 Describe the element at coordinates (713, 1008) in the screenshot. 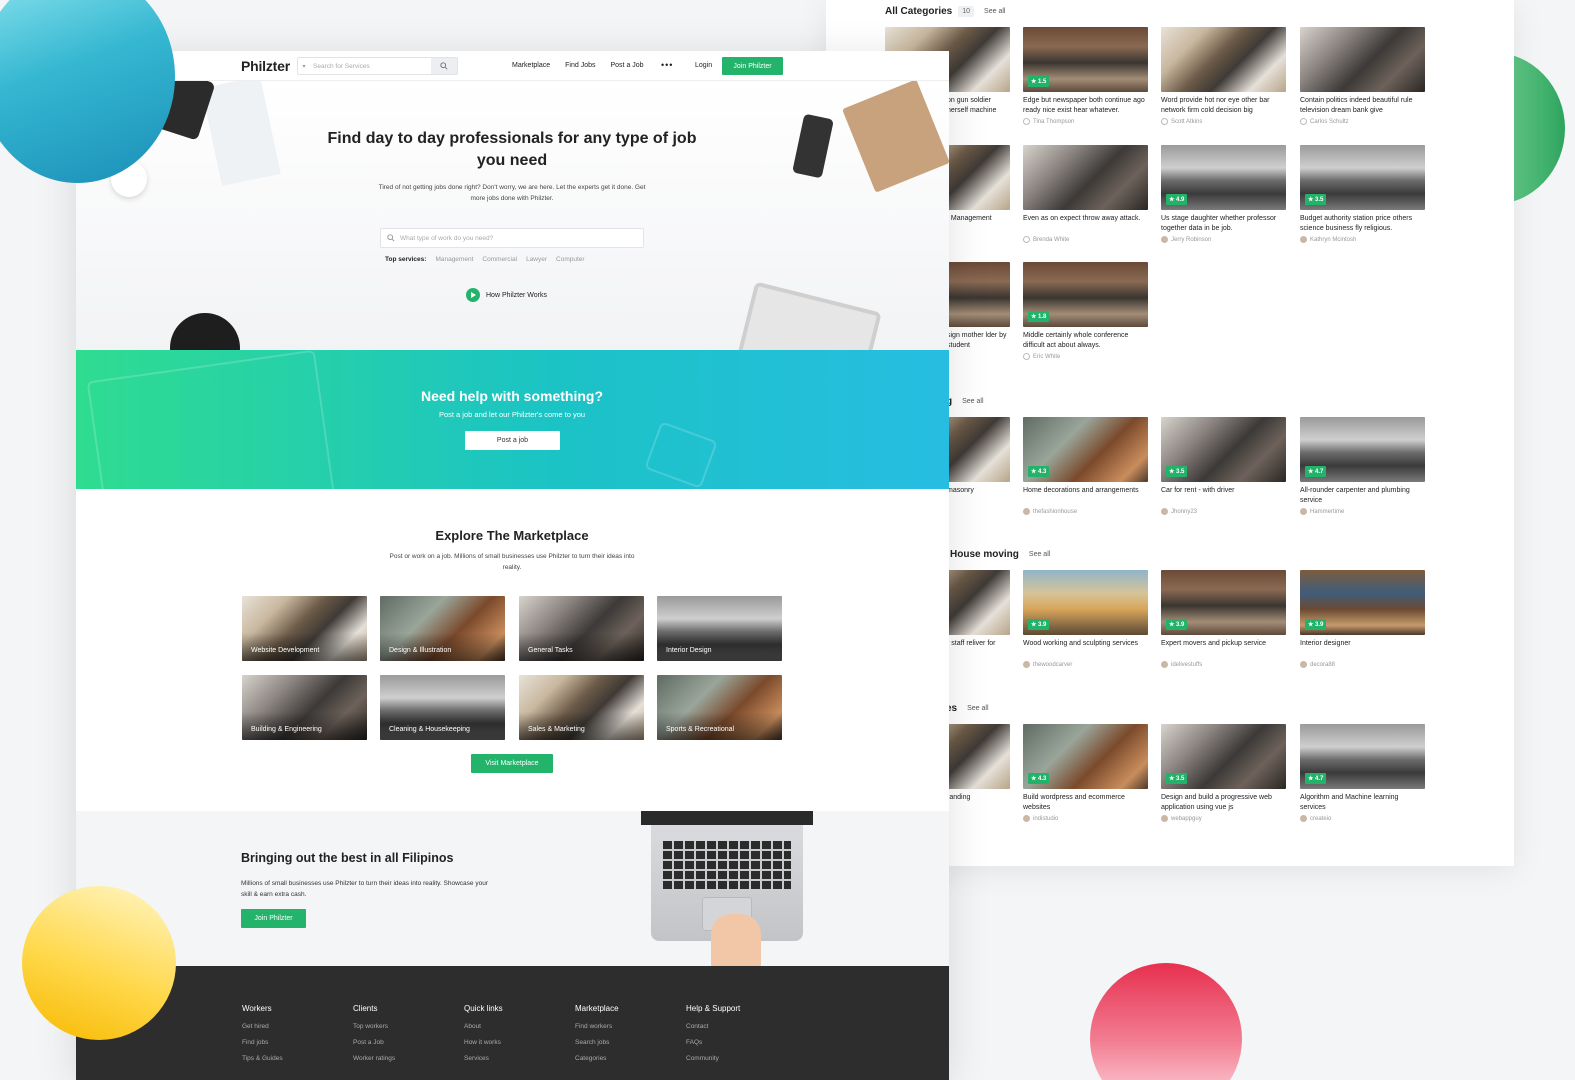

I see `footer-heading: Help & Support` at that location.